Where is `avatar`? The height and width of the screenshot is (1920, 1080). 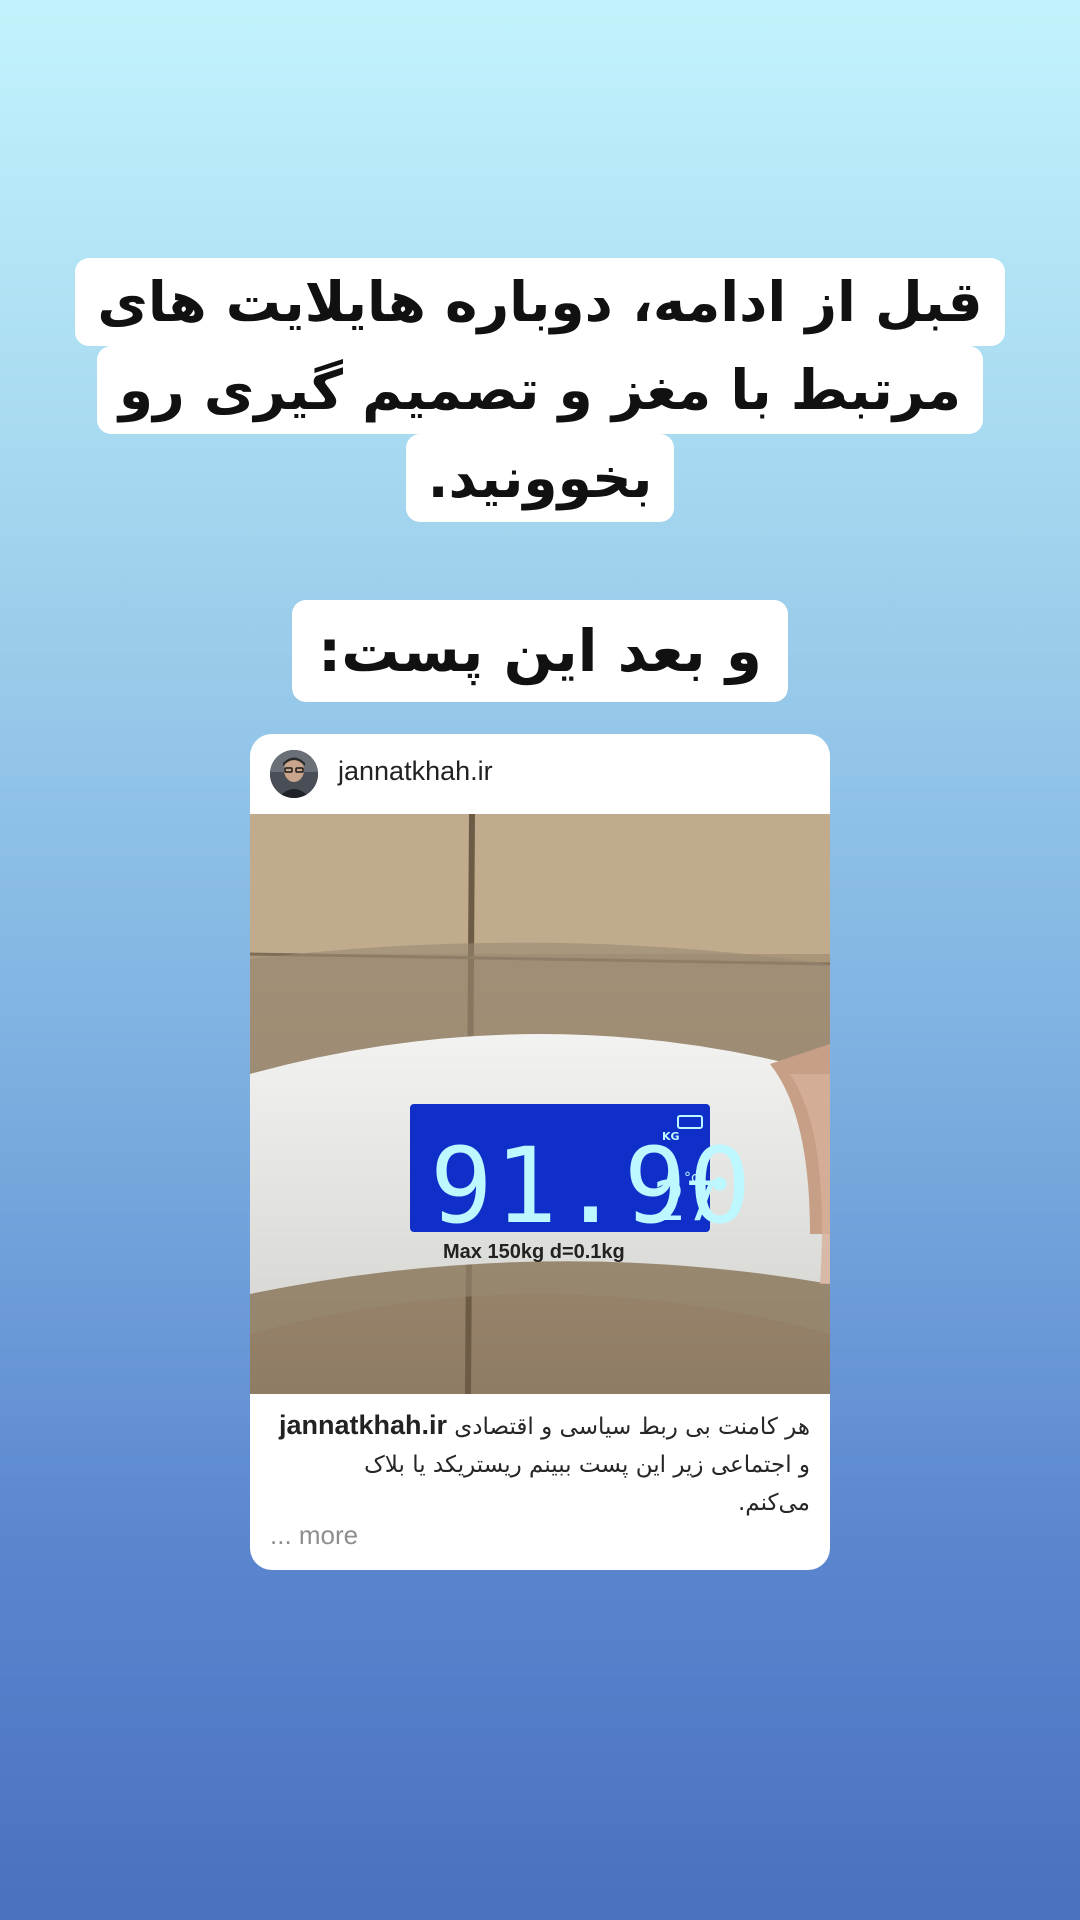
avatar is located at coordinates (294, 774).